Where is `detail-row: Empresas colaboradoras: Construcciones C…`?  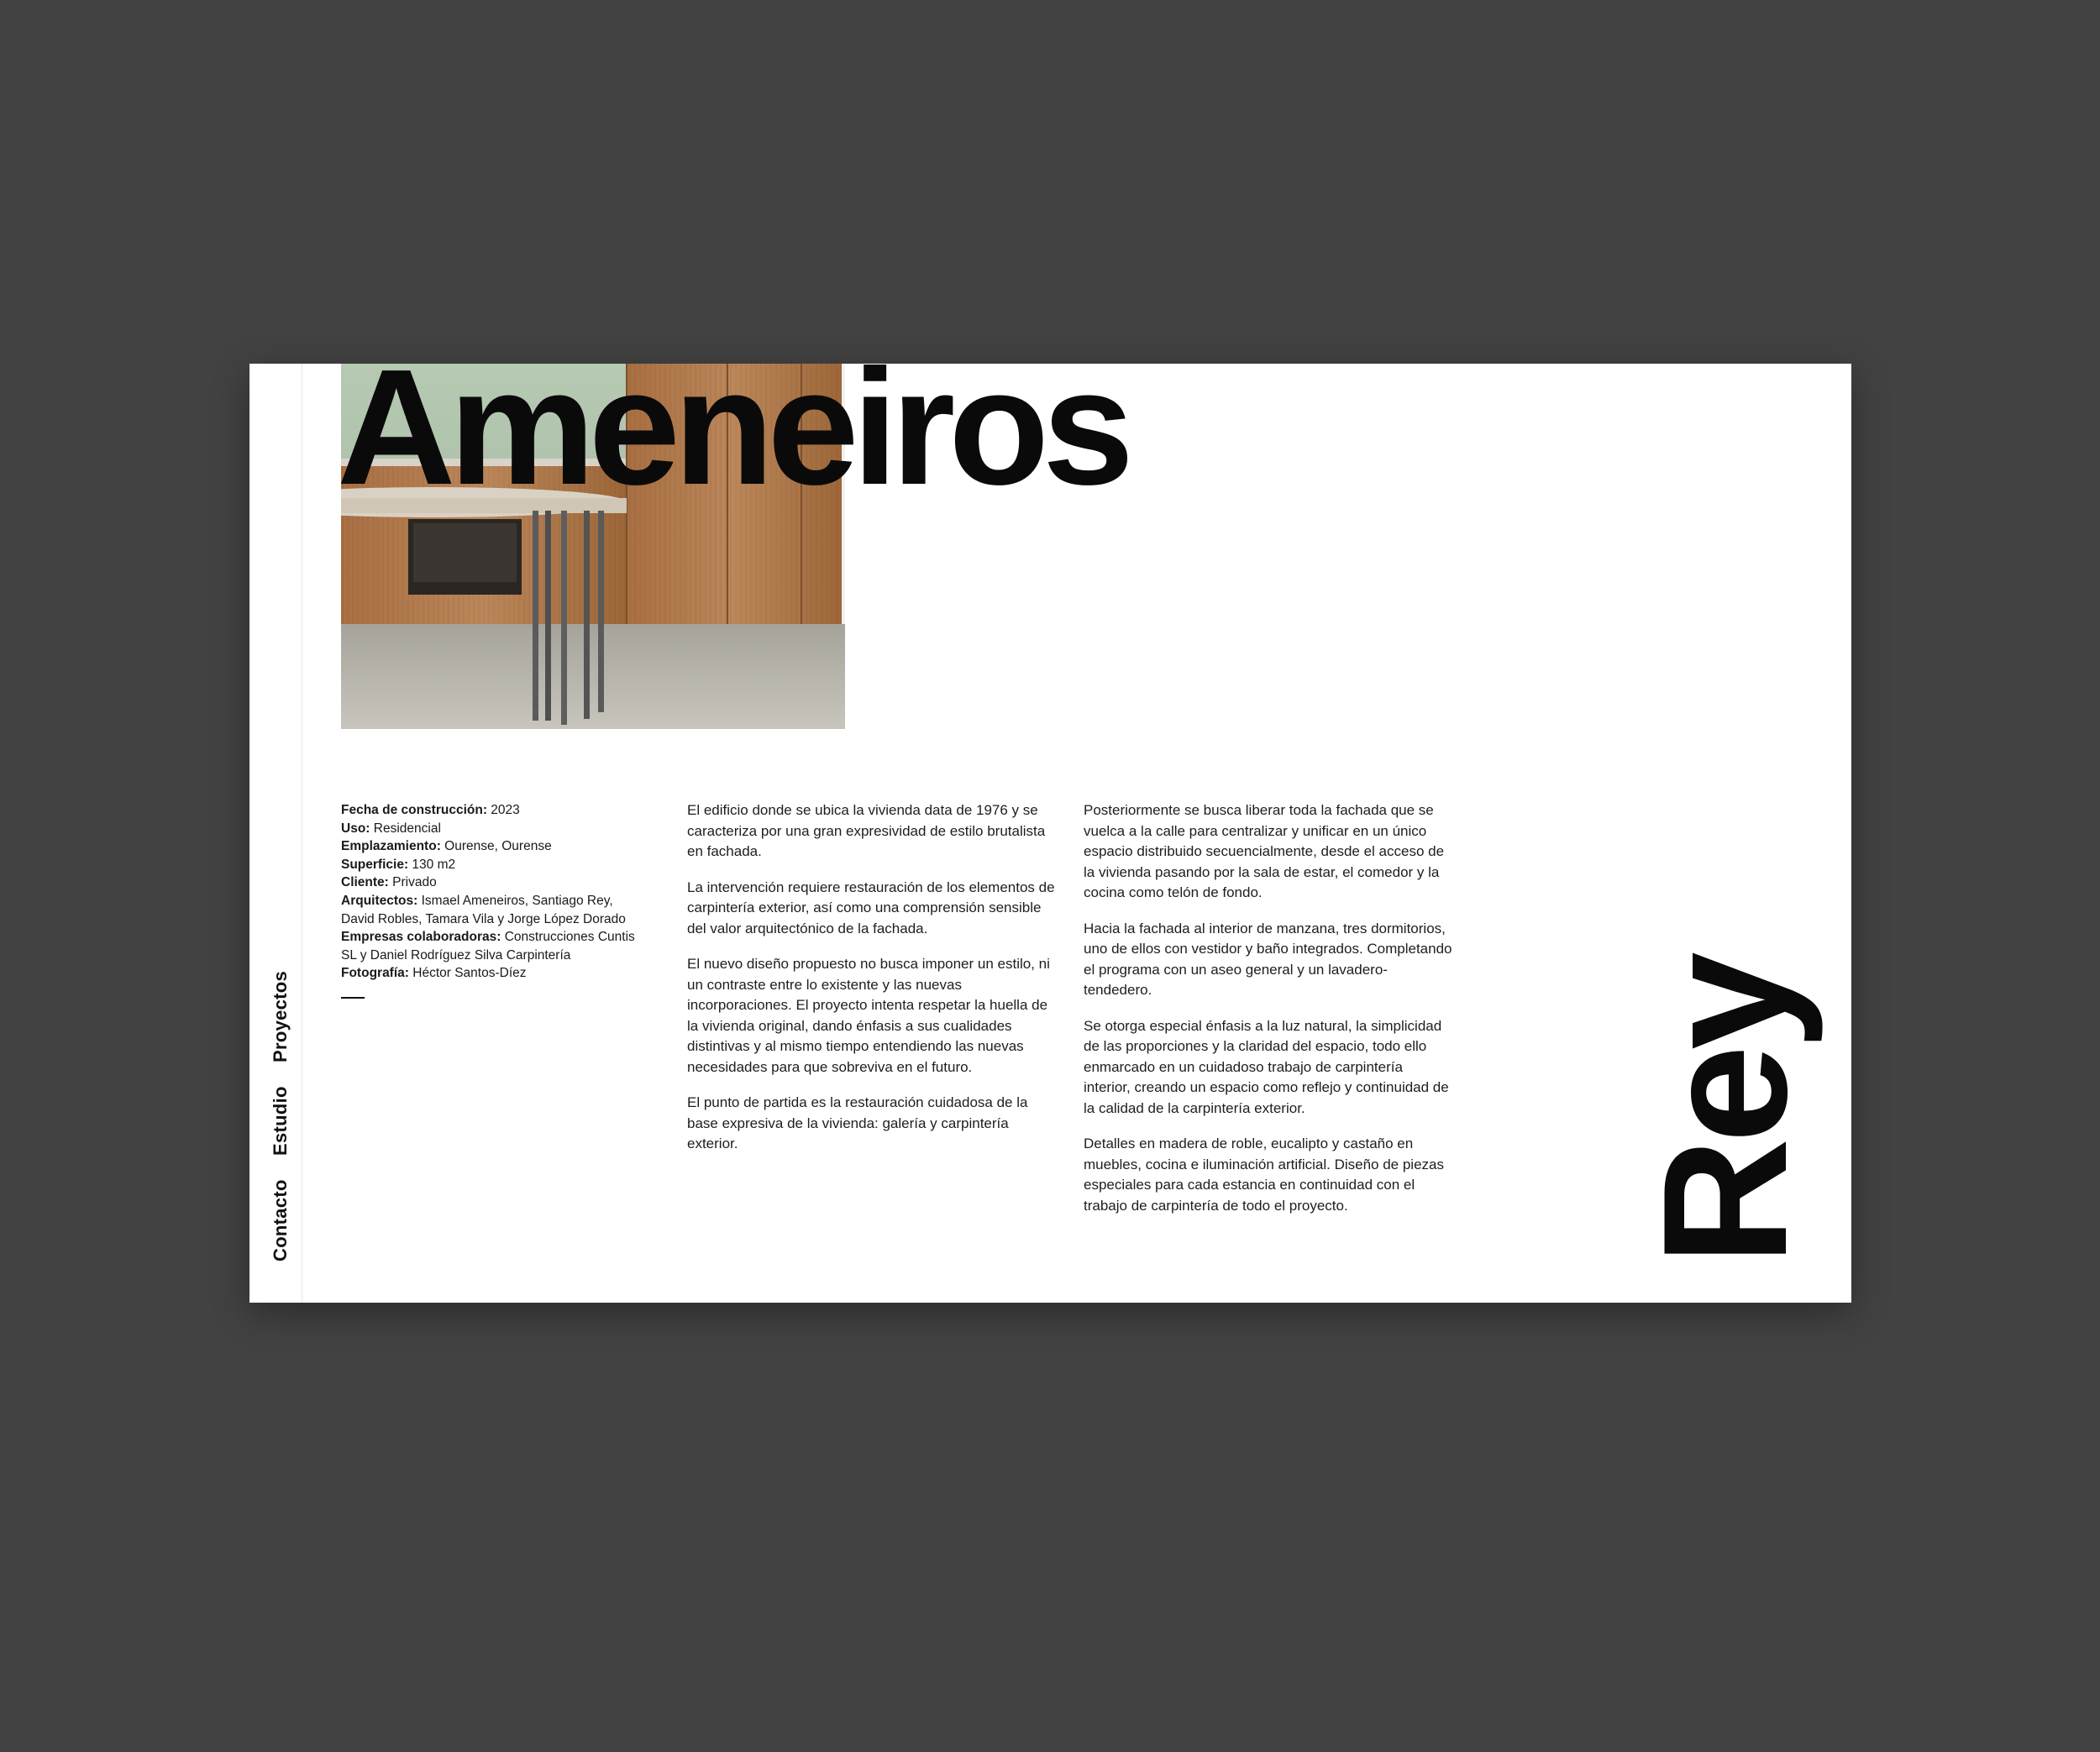 detail-row: Empresas colaboradoras: Construcciones C… is located at coordinates (492, 946).